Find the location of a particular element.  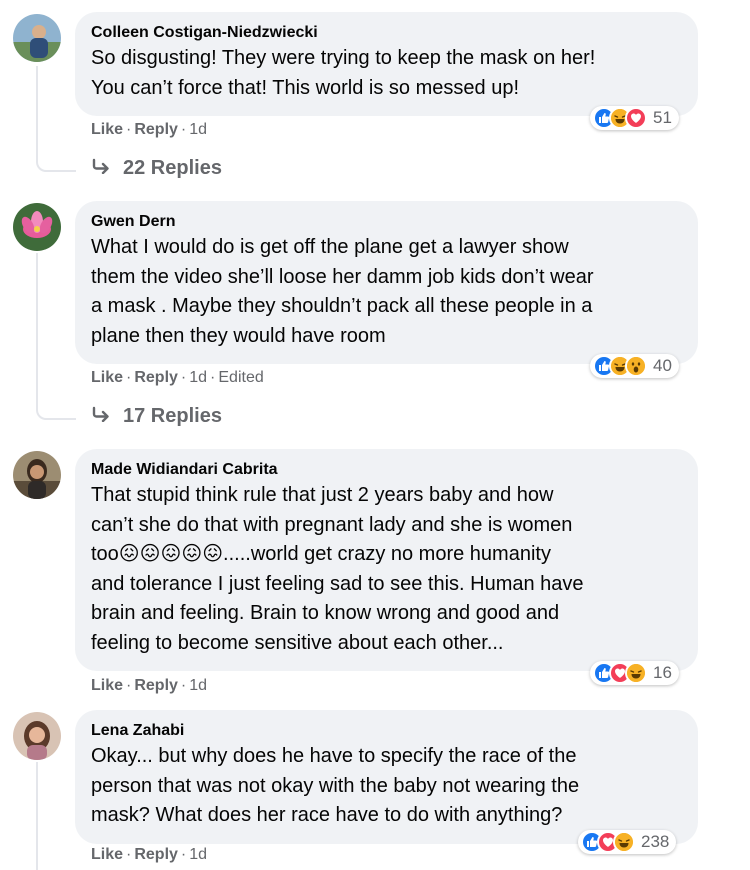

replies-label: 22 Replies is located at coordinates (172, 168).